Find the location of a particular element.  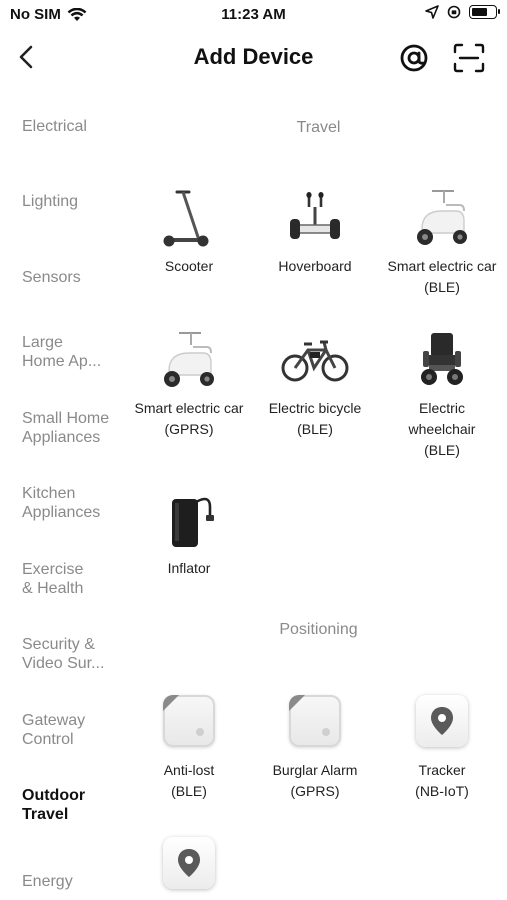

device-tracker: Tracker (NB-IoT) is located at coordinates (442, 744).